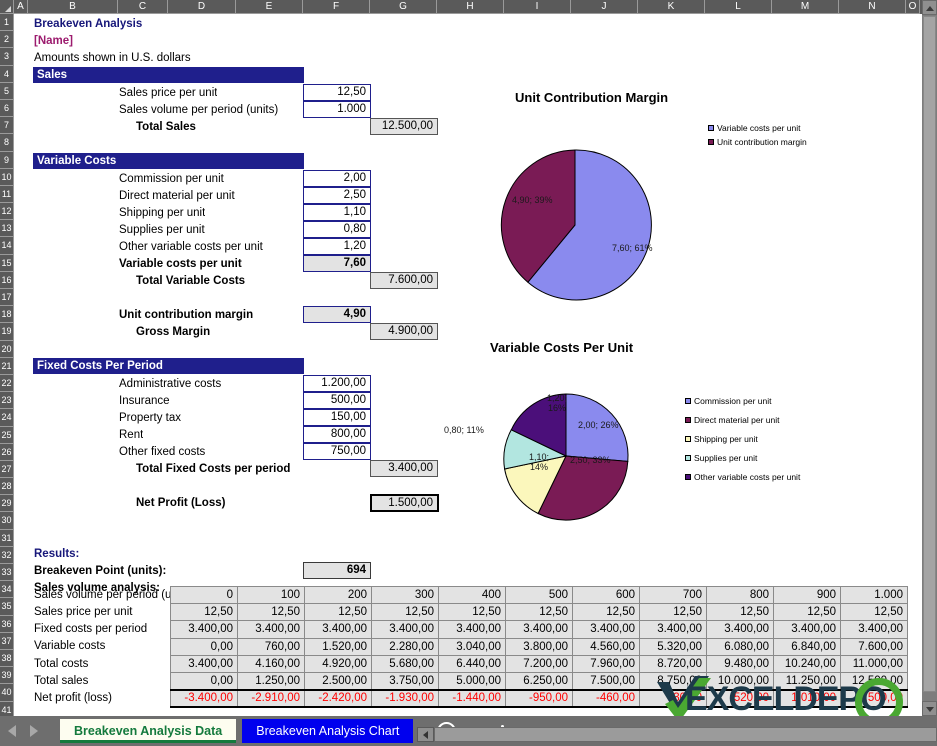 The image size is (937, 746). I want to click on row-header-31: 31, so click(7, 538).